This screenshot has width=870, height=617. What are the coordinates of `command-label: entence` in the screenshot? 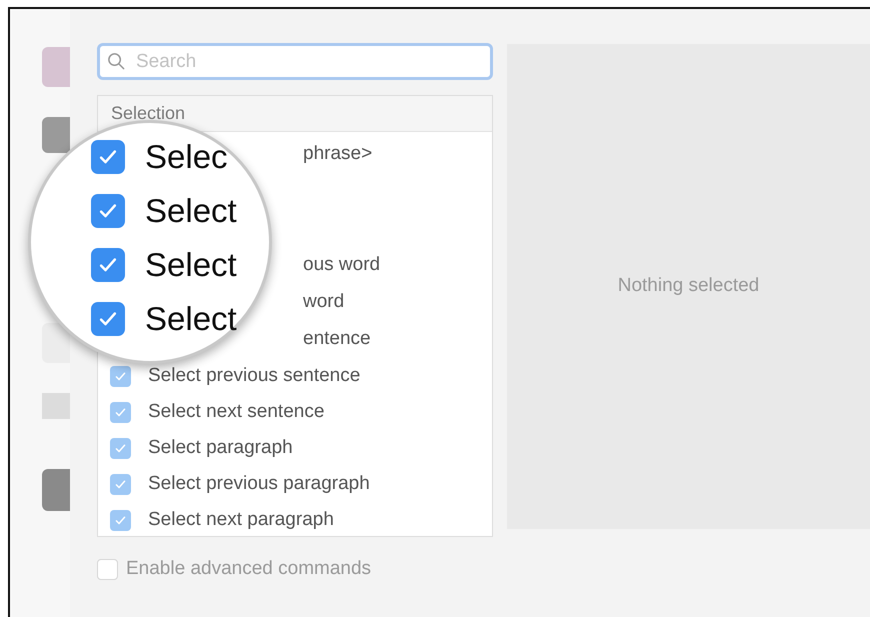 It's located at (337, 339).